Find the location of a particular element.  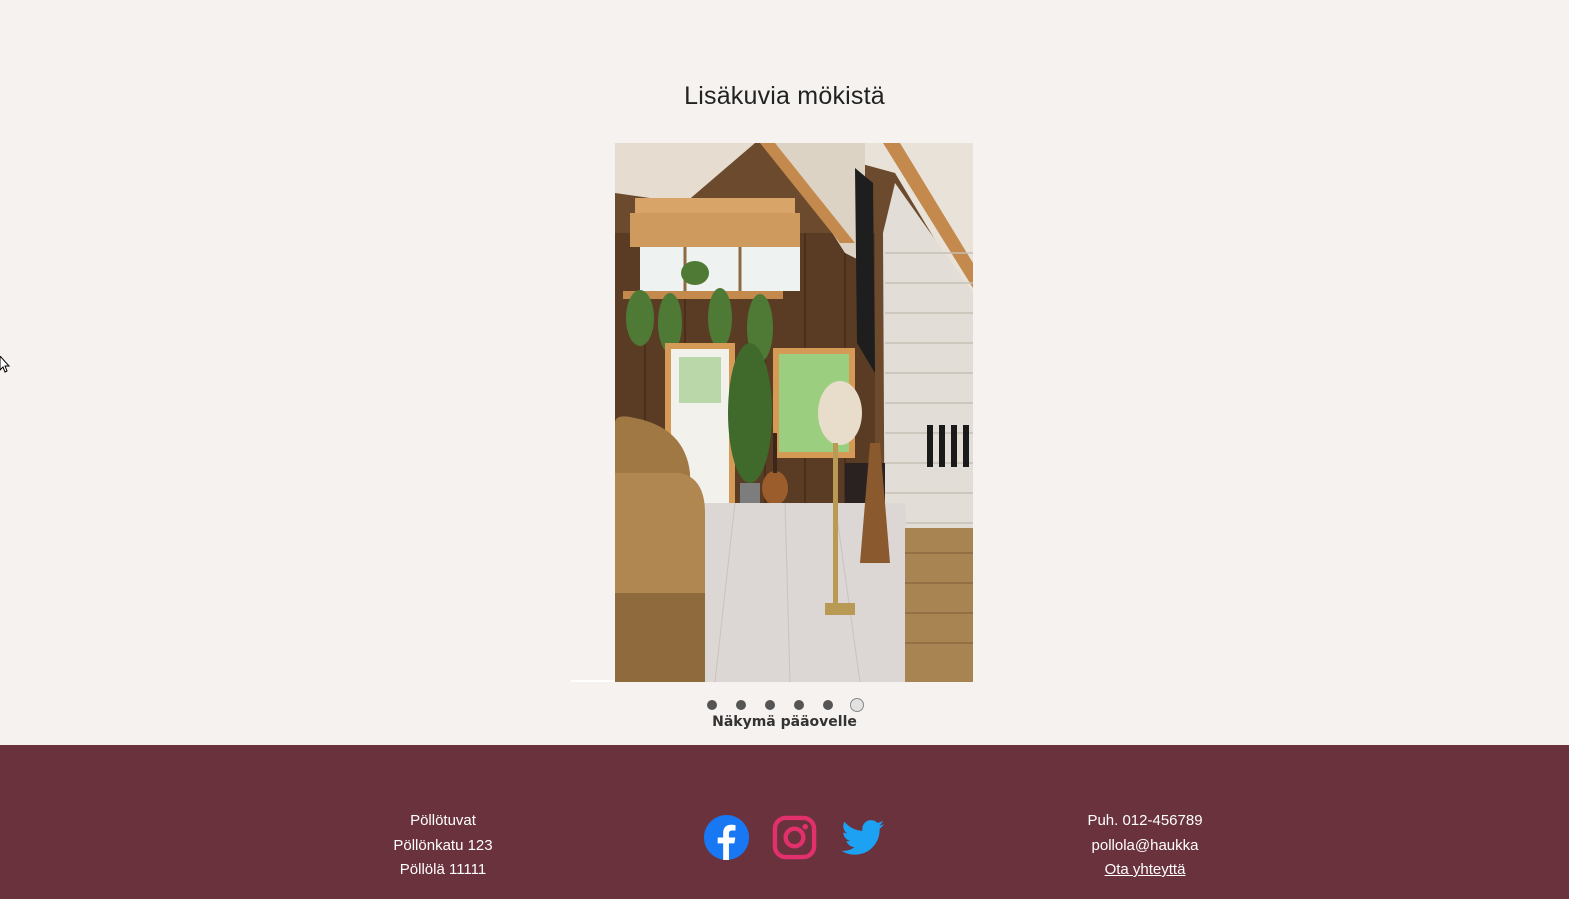

phone-number: Puh. 012-456789 is located at coordinates (1145, 820).